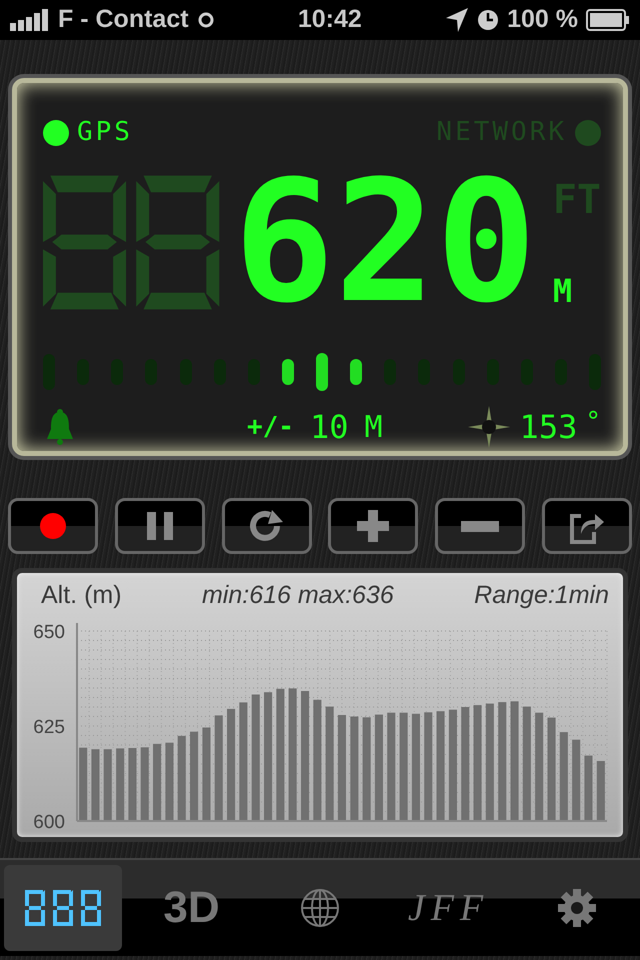 The height and width of the screenshot is (960, 640). Describe the element at coordinates (563, 291) in the screenshot. I see `unit-label: M` at that location.